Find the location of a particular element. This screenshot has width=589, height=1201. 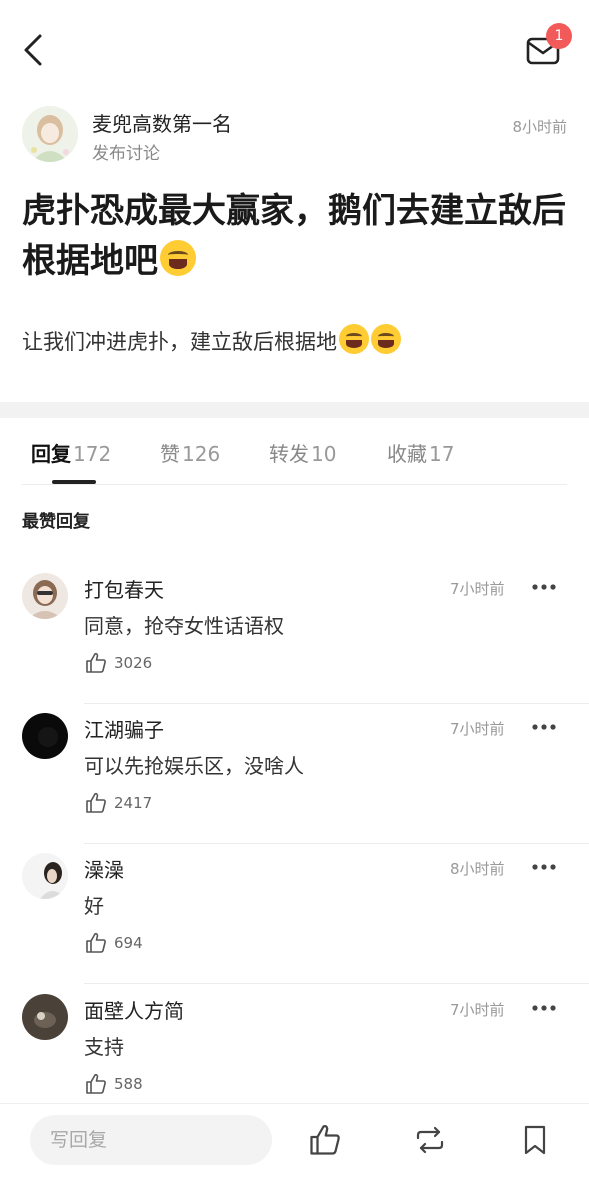

comment-item: 打包春天 7小时前 同意，抢夺女性话语权 3026 is located at coordinates (294, 643).